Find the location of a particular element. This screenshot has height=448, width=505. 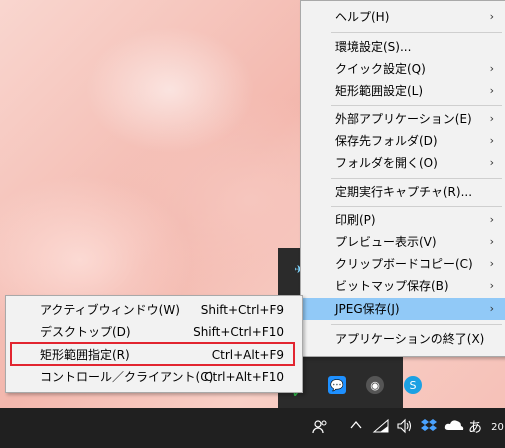

menu-item-label: クリップボードコピー(C) is located at coordinates (404, 264).